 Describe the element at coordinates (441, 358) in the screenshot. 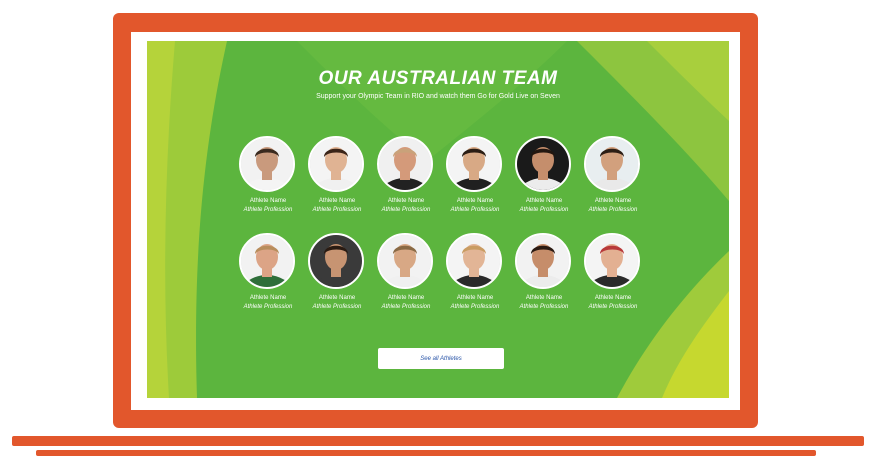

I see `see-all-athletes-button: See all Athletes` at that location.